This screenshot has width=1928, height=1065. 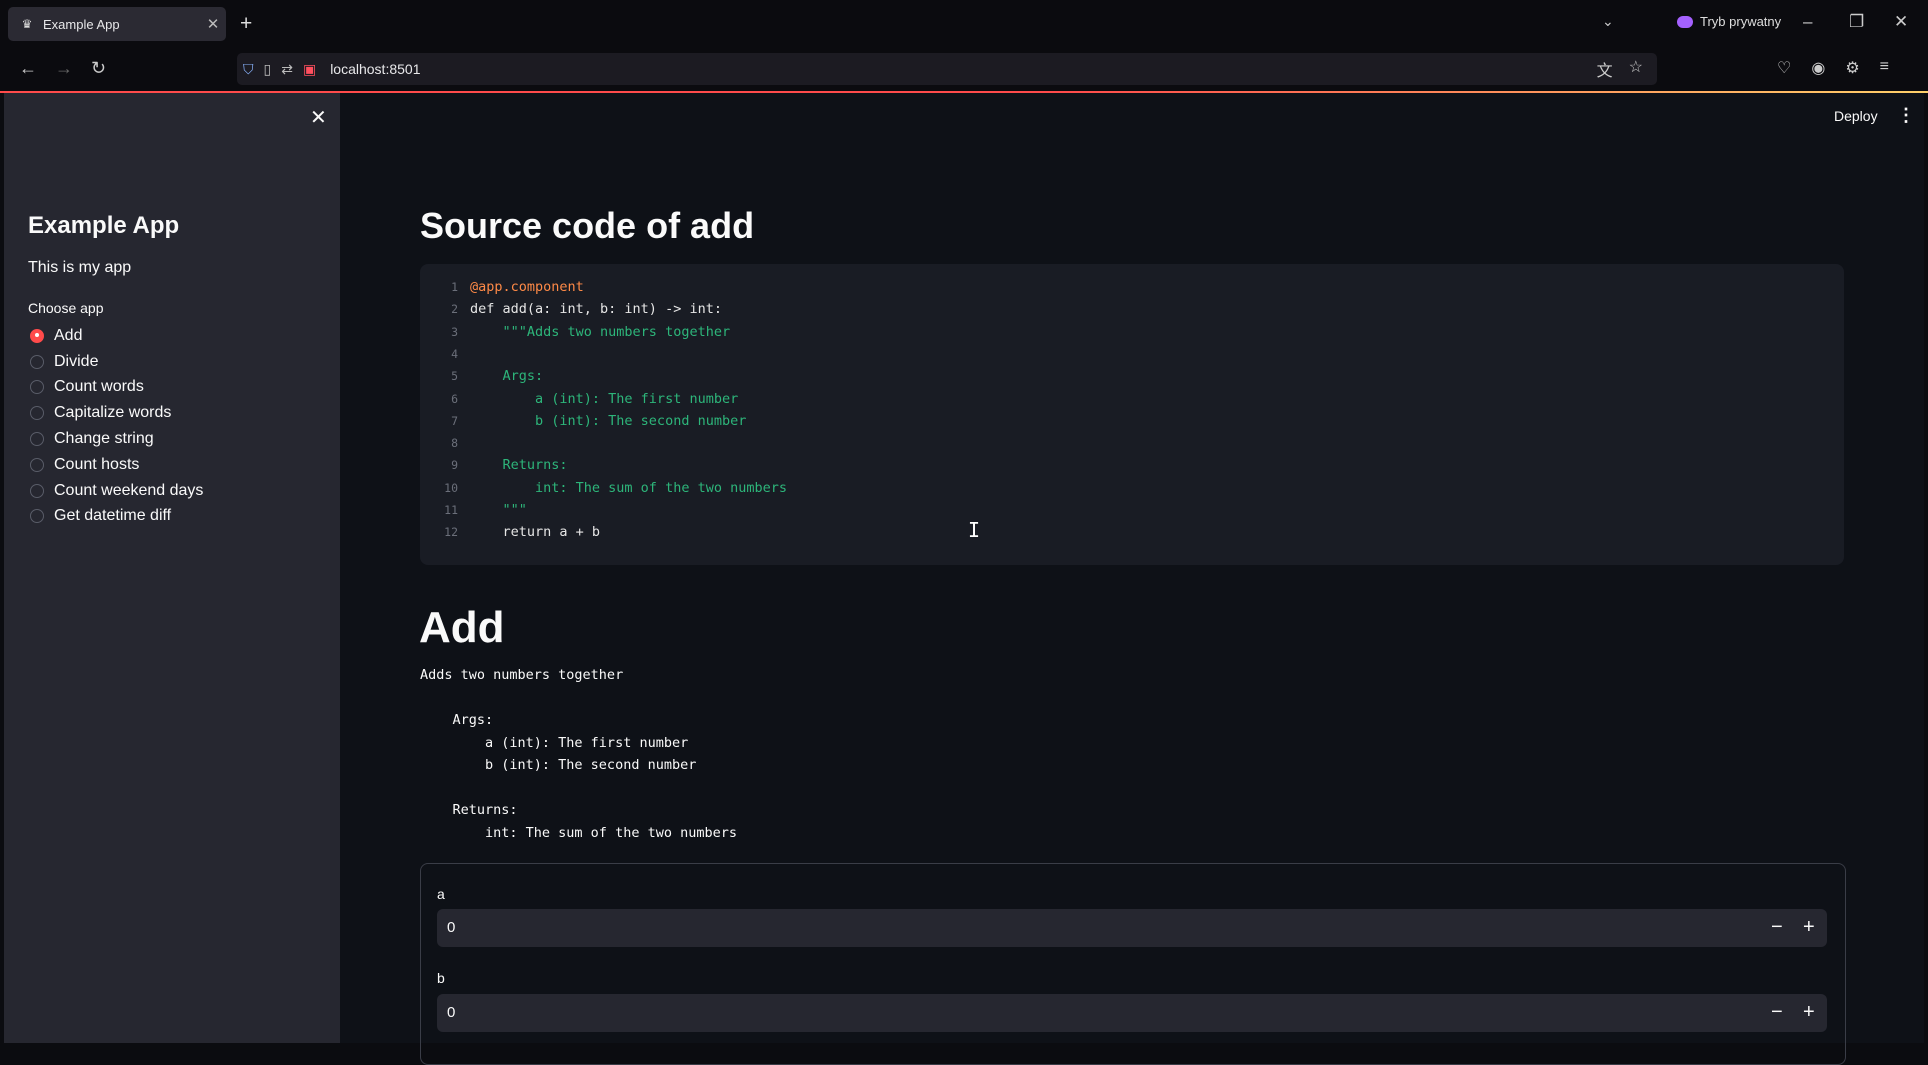 What do you see at coordinates (454, 398) in the screenshot?
I see `line-number: 6` at bounding box center [454, 398].